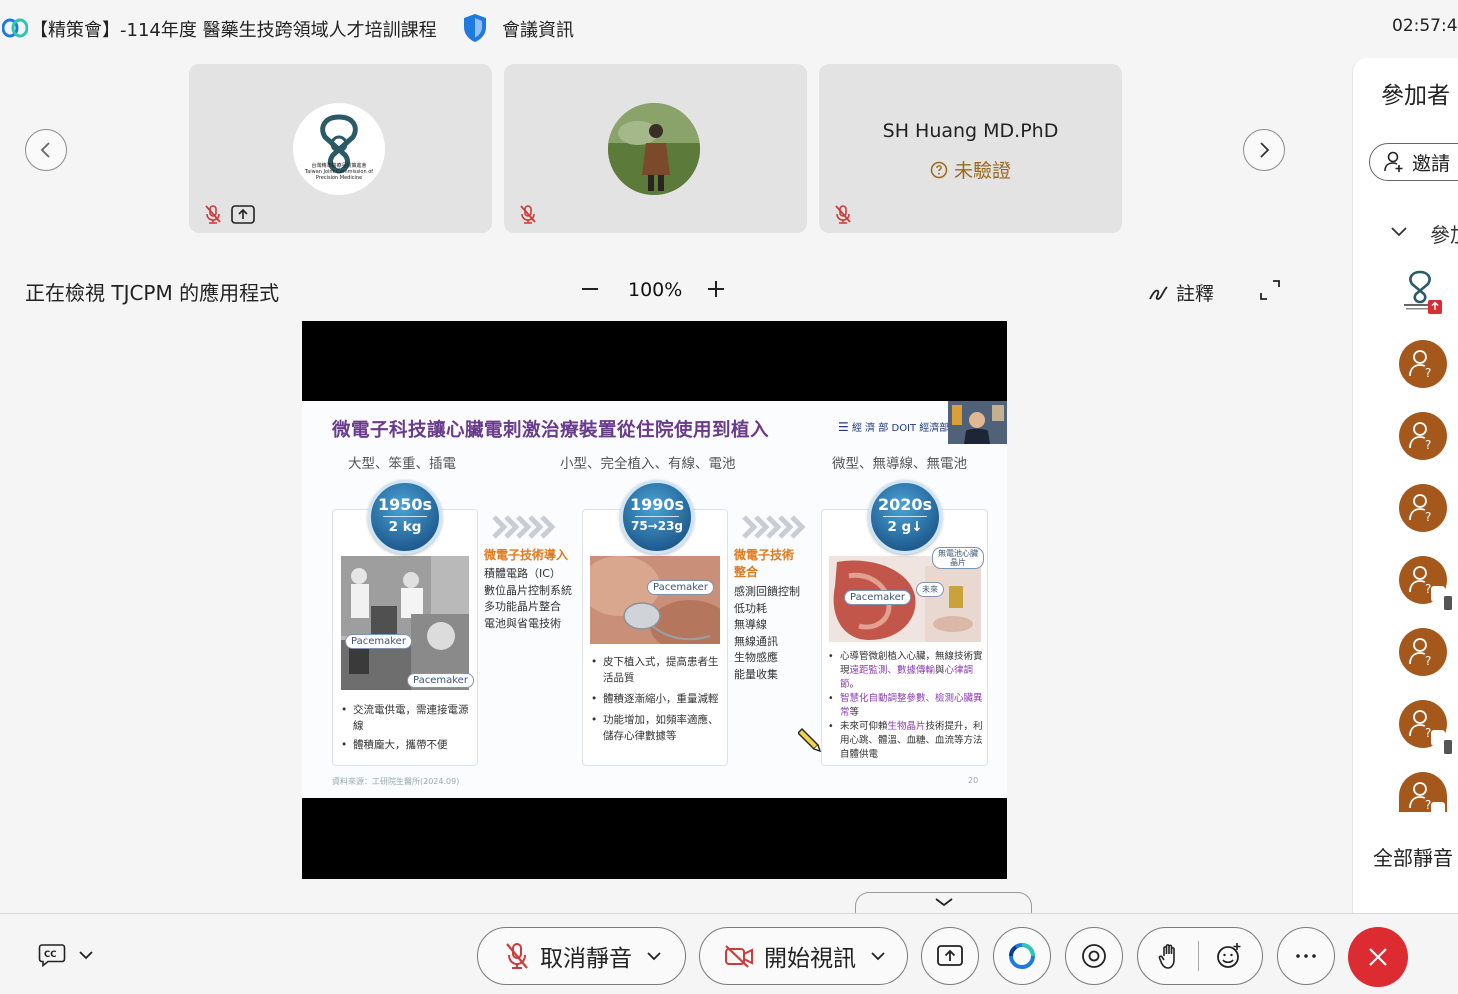 The height and width of the screenshot is (994, 1458). I want to click on tjcpm-logo-icon, so click(339, 144).